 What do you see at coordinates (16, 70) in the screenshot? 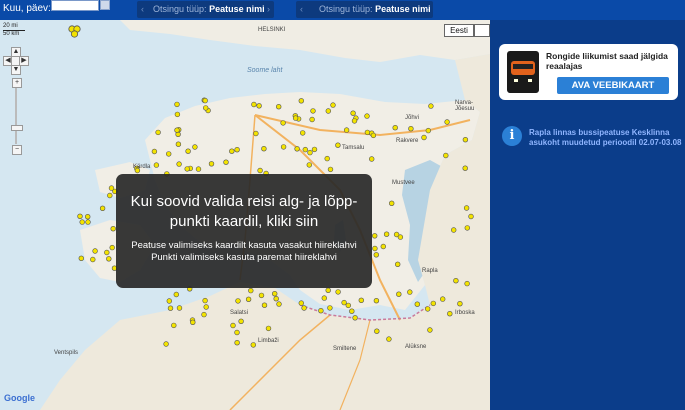
I see `pan-down-button: ▼` at bounding box center [16, 70].